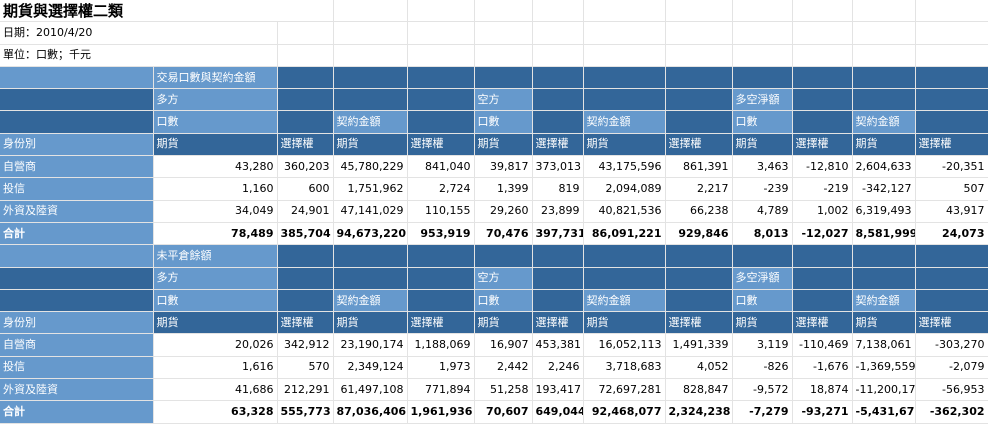  Describe the element at coordinates (884, 167) in the screenshot. I see `value-cell: 2,604,633` at that location.